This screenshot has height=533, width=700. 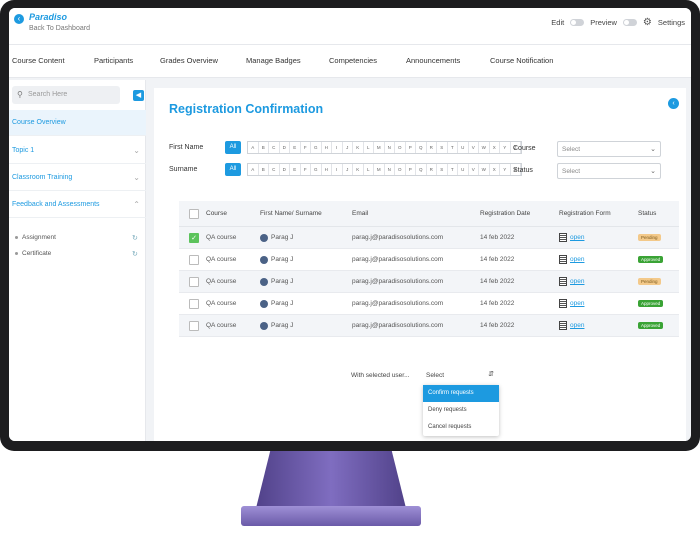 I want to click on surname-all-button: All, so click(x=233, y=169).